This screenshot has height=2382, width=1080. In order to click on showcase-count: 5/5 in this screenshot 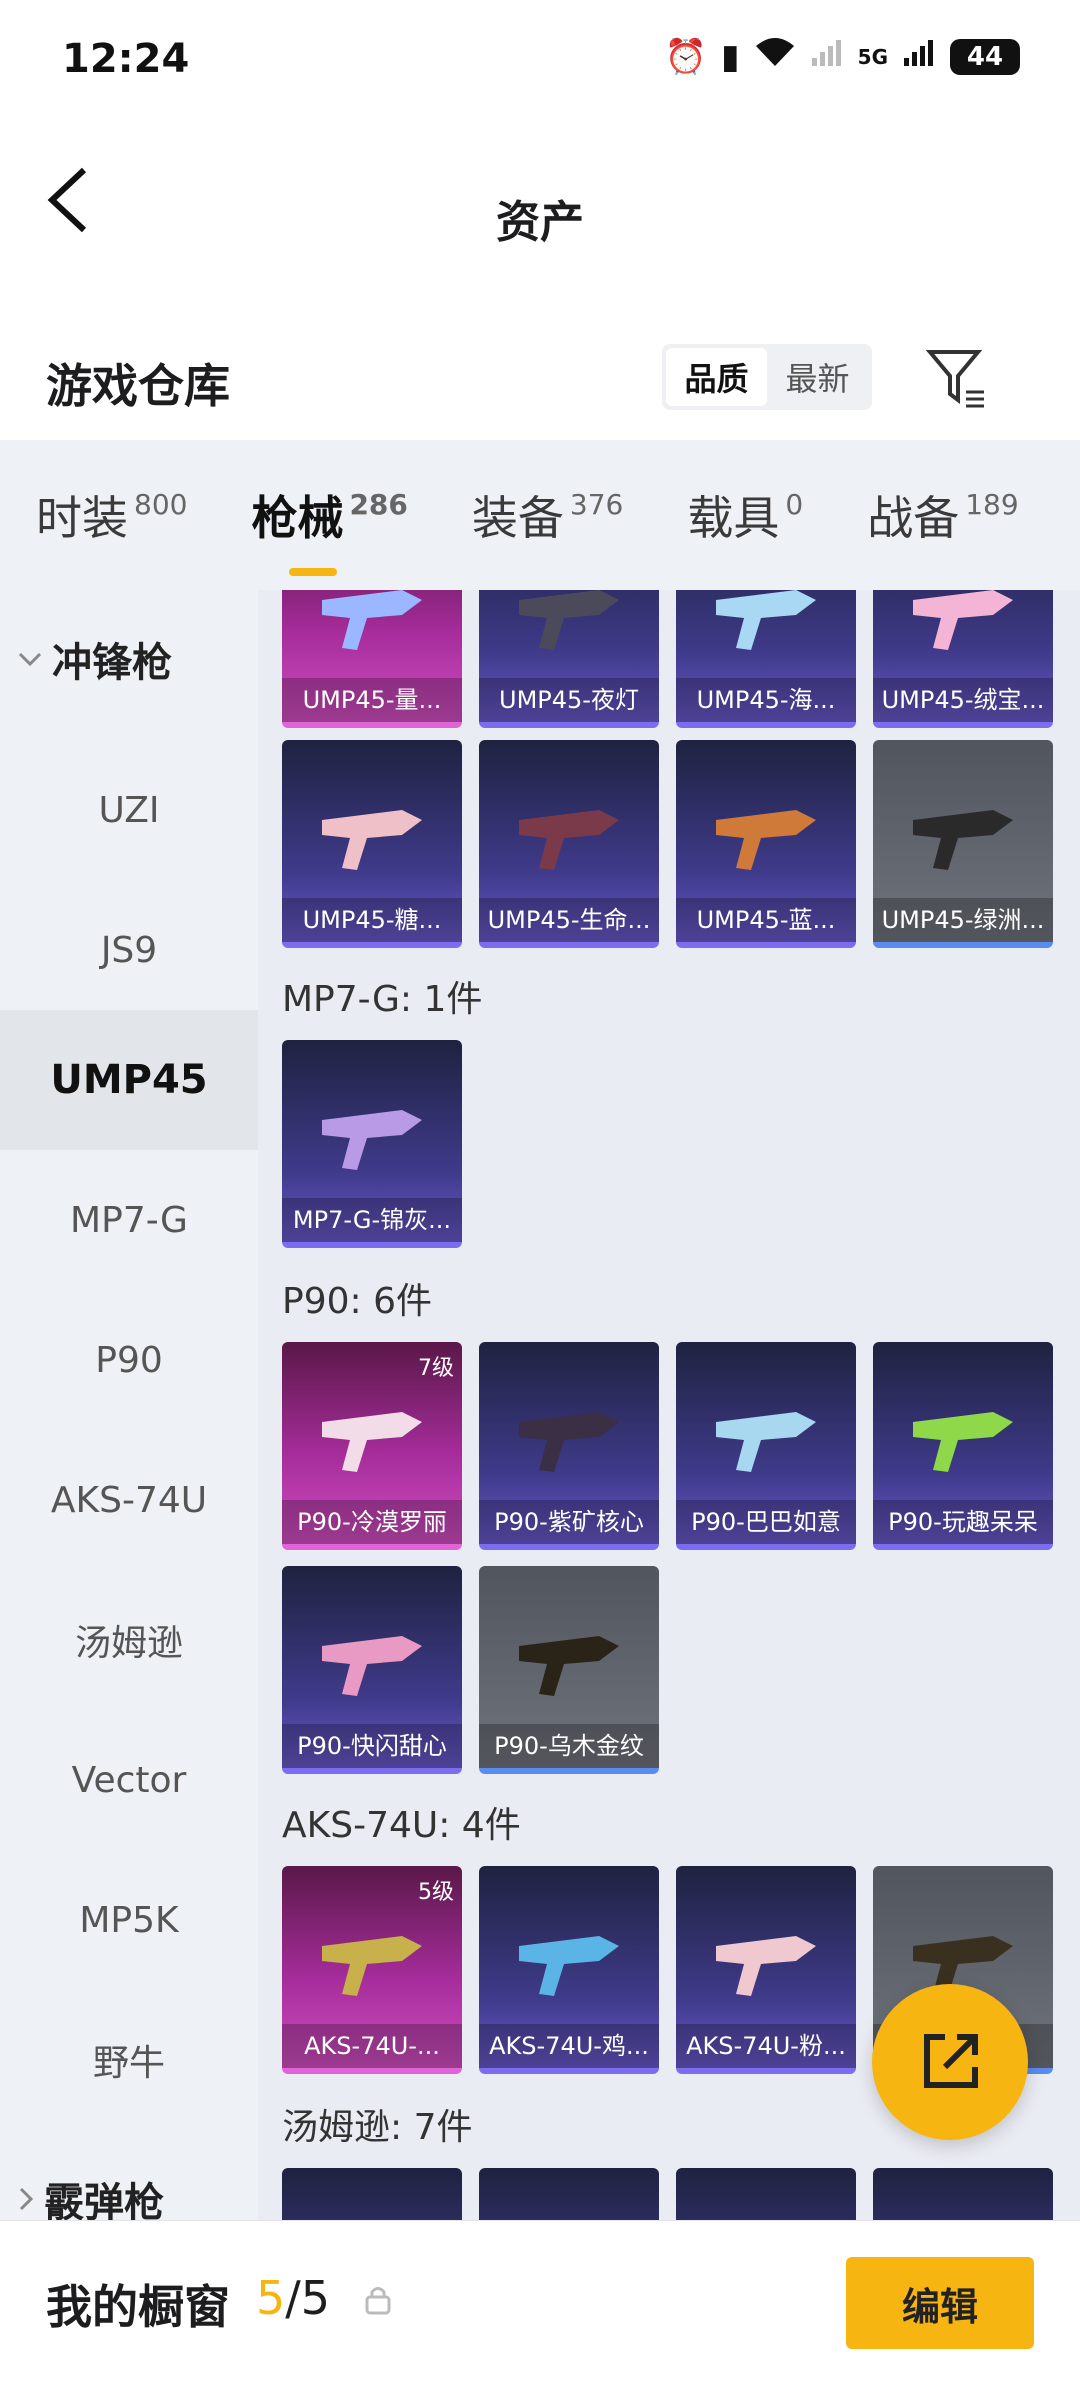, I will do `click(293, 2298)`.